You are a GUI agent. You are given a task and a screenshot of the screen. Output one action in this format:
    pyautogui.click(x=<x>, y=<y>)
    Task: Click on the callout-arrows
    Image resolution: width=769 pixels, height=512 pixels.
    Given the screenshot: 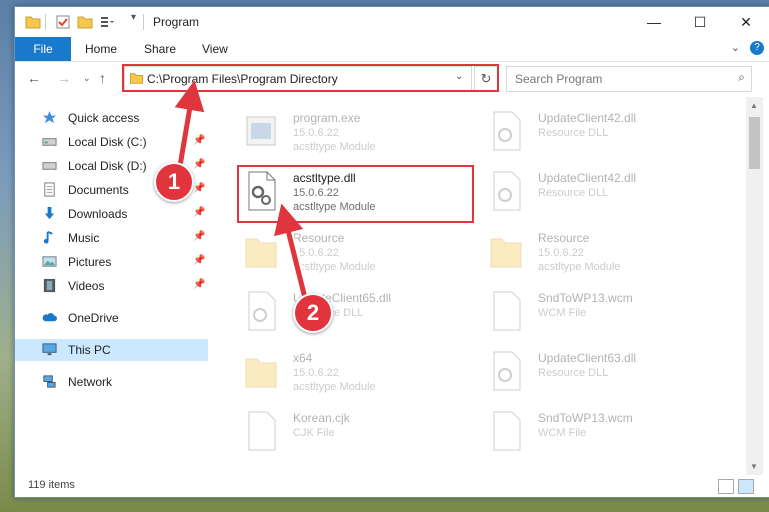 What is the action you would take?
    pyautogui.click(x=241, y=190)
    